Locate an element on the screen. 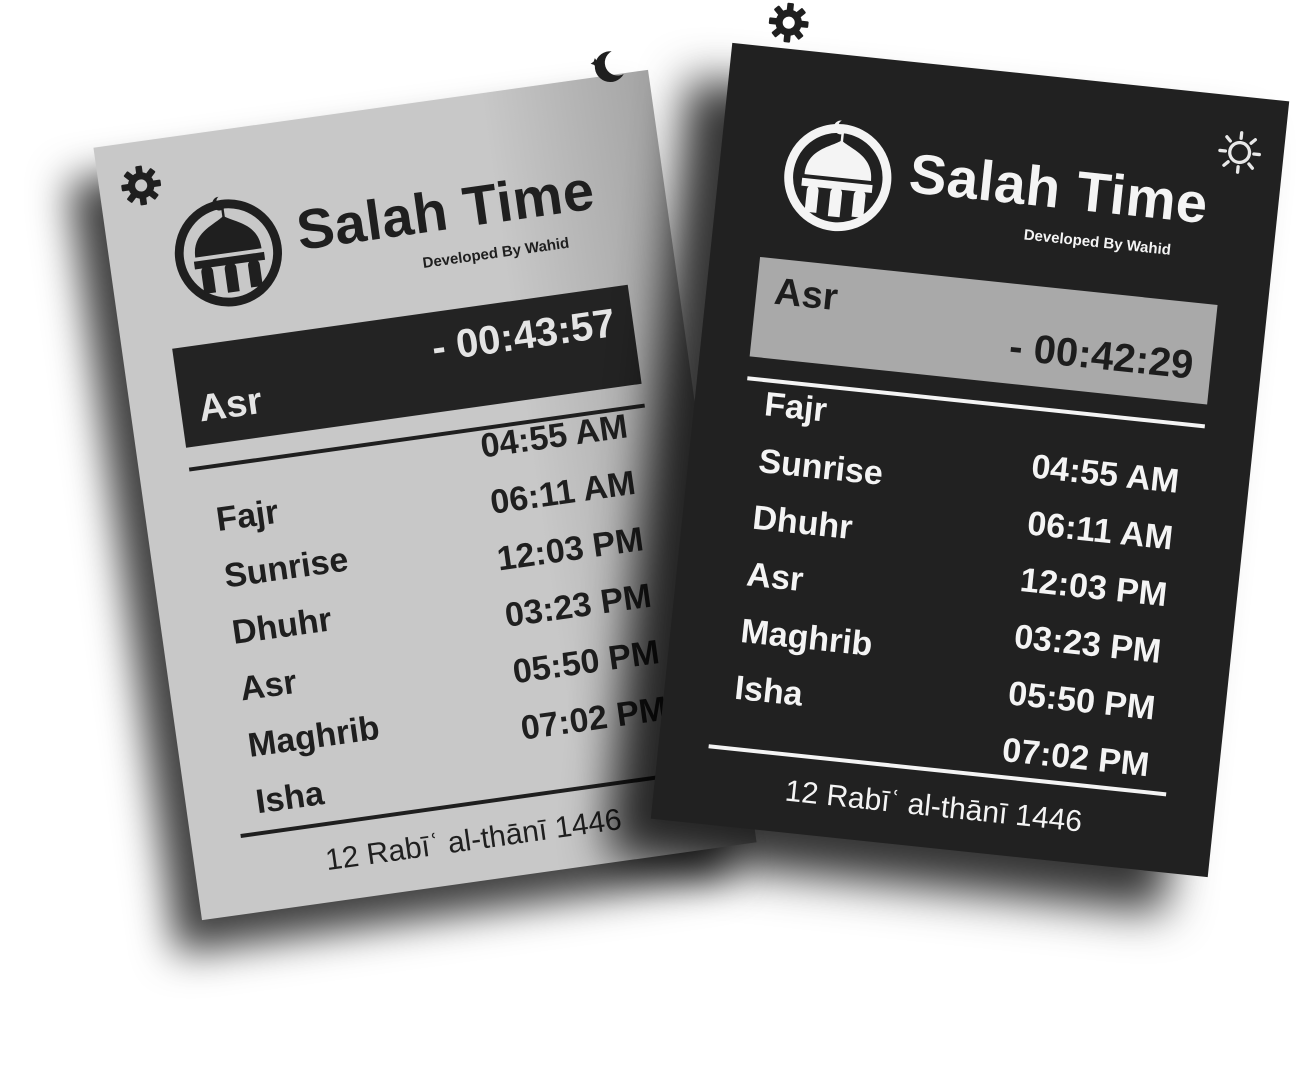 This screenshot has height=1086, width=1301. prayer-name: Asr is located at coordinates (775, 577).